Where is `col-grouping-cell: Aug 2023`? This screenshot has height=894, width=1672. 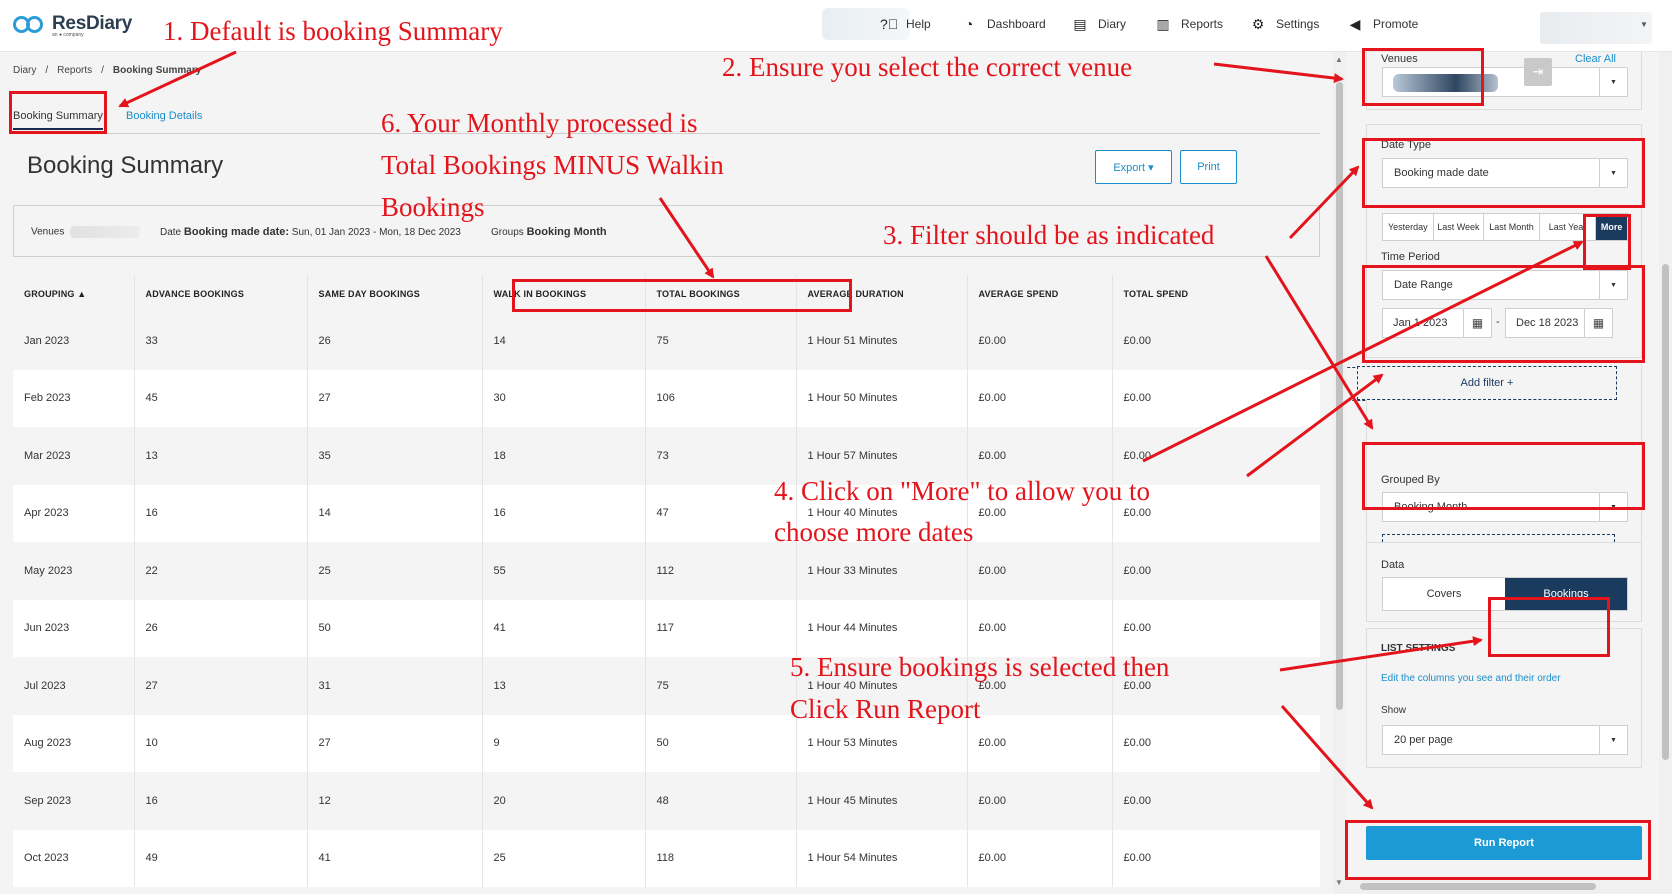
col-grouping-cell: Aug 2023 is located at coordinates (74, 743).